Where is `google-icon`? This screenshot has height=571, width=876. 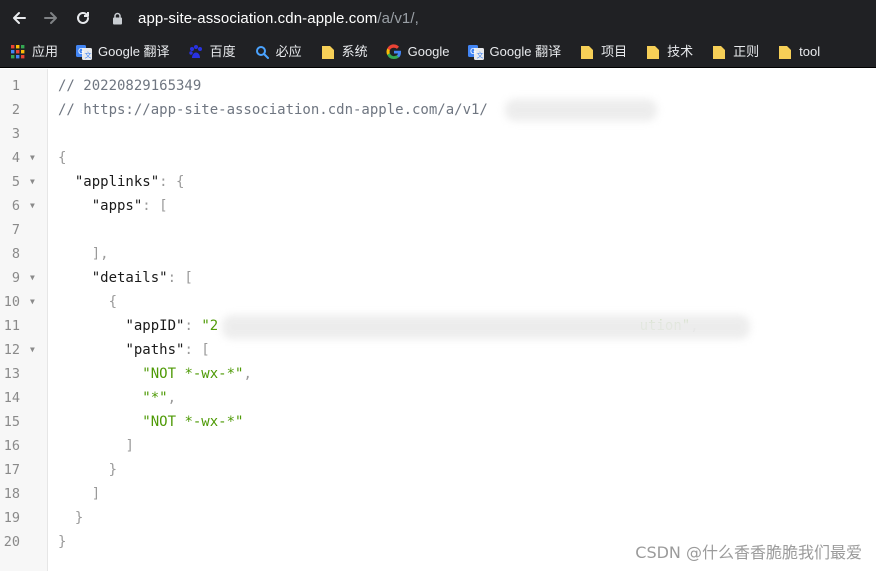
google-icon is located at coordinates (394, 51).